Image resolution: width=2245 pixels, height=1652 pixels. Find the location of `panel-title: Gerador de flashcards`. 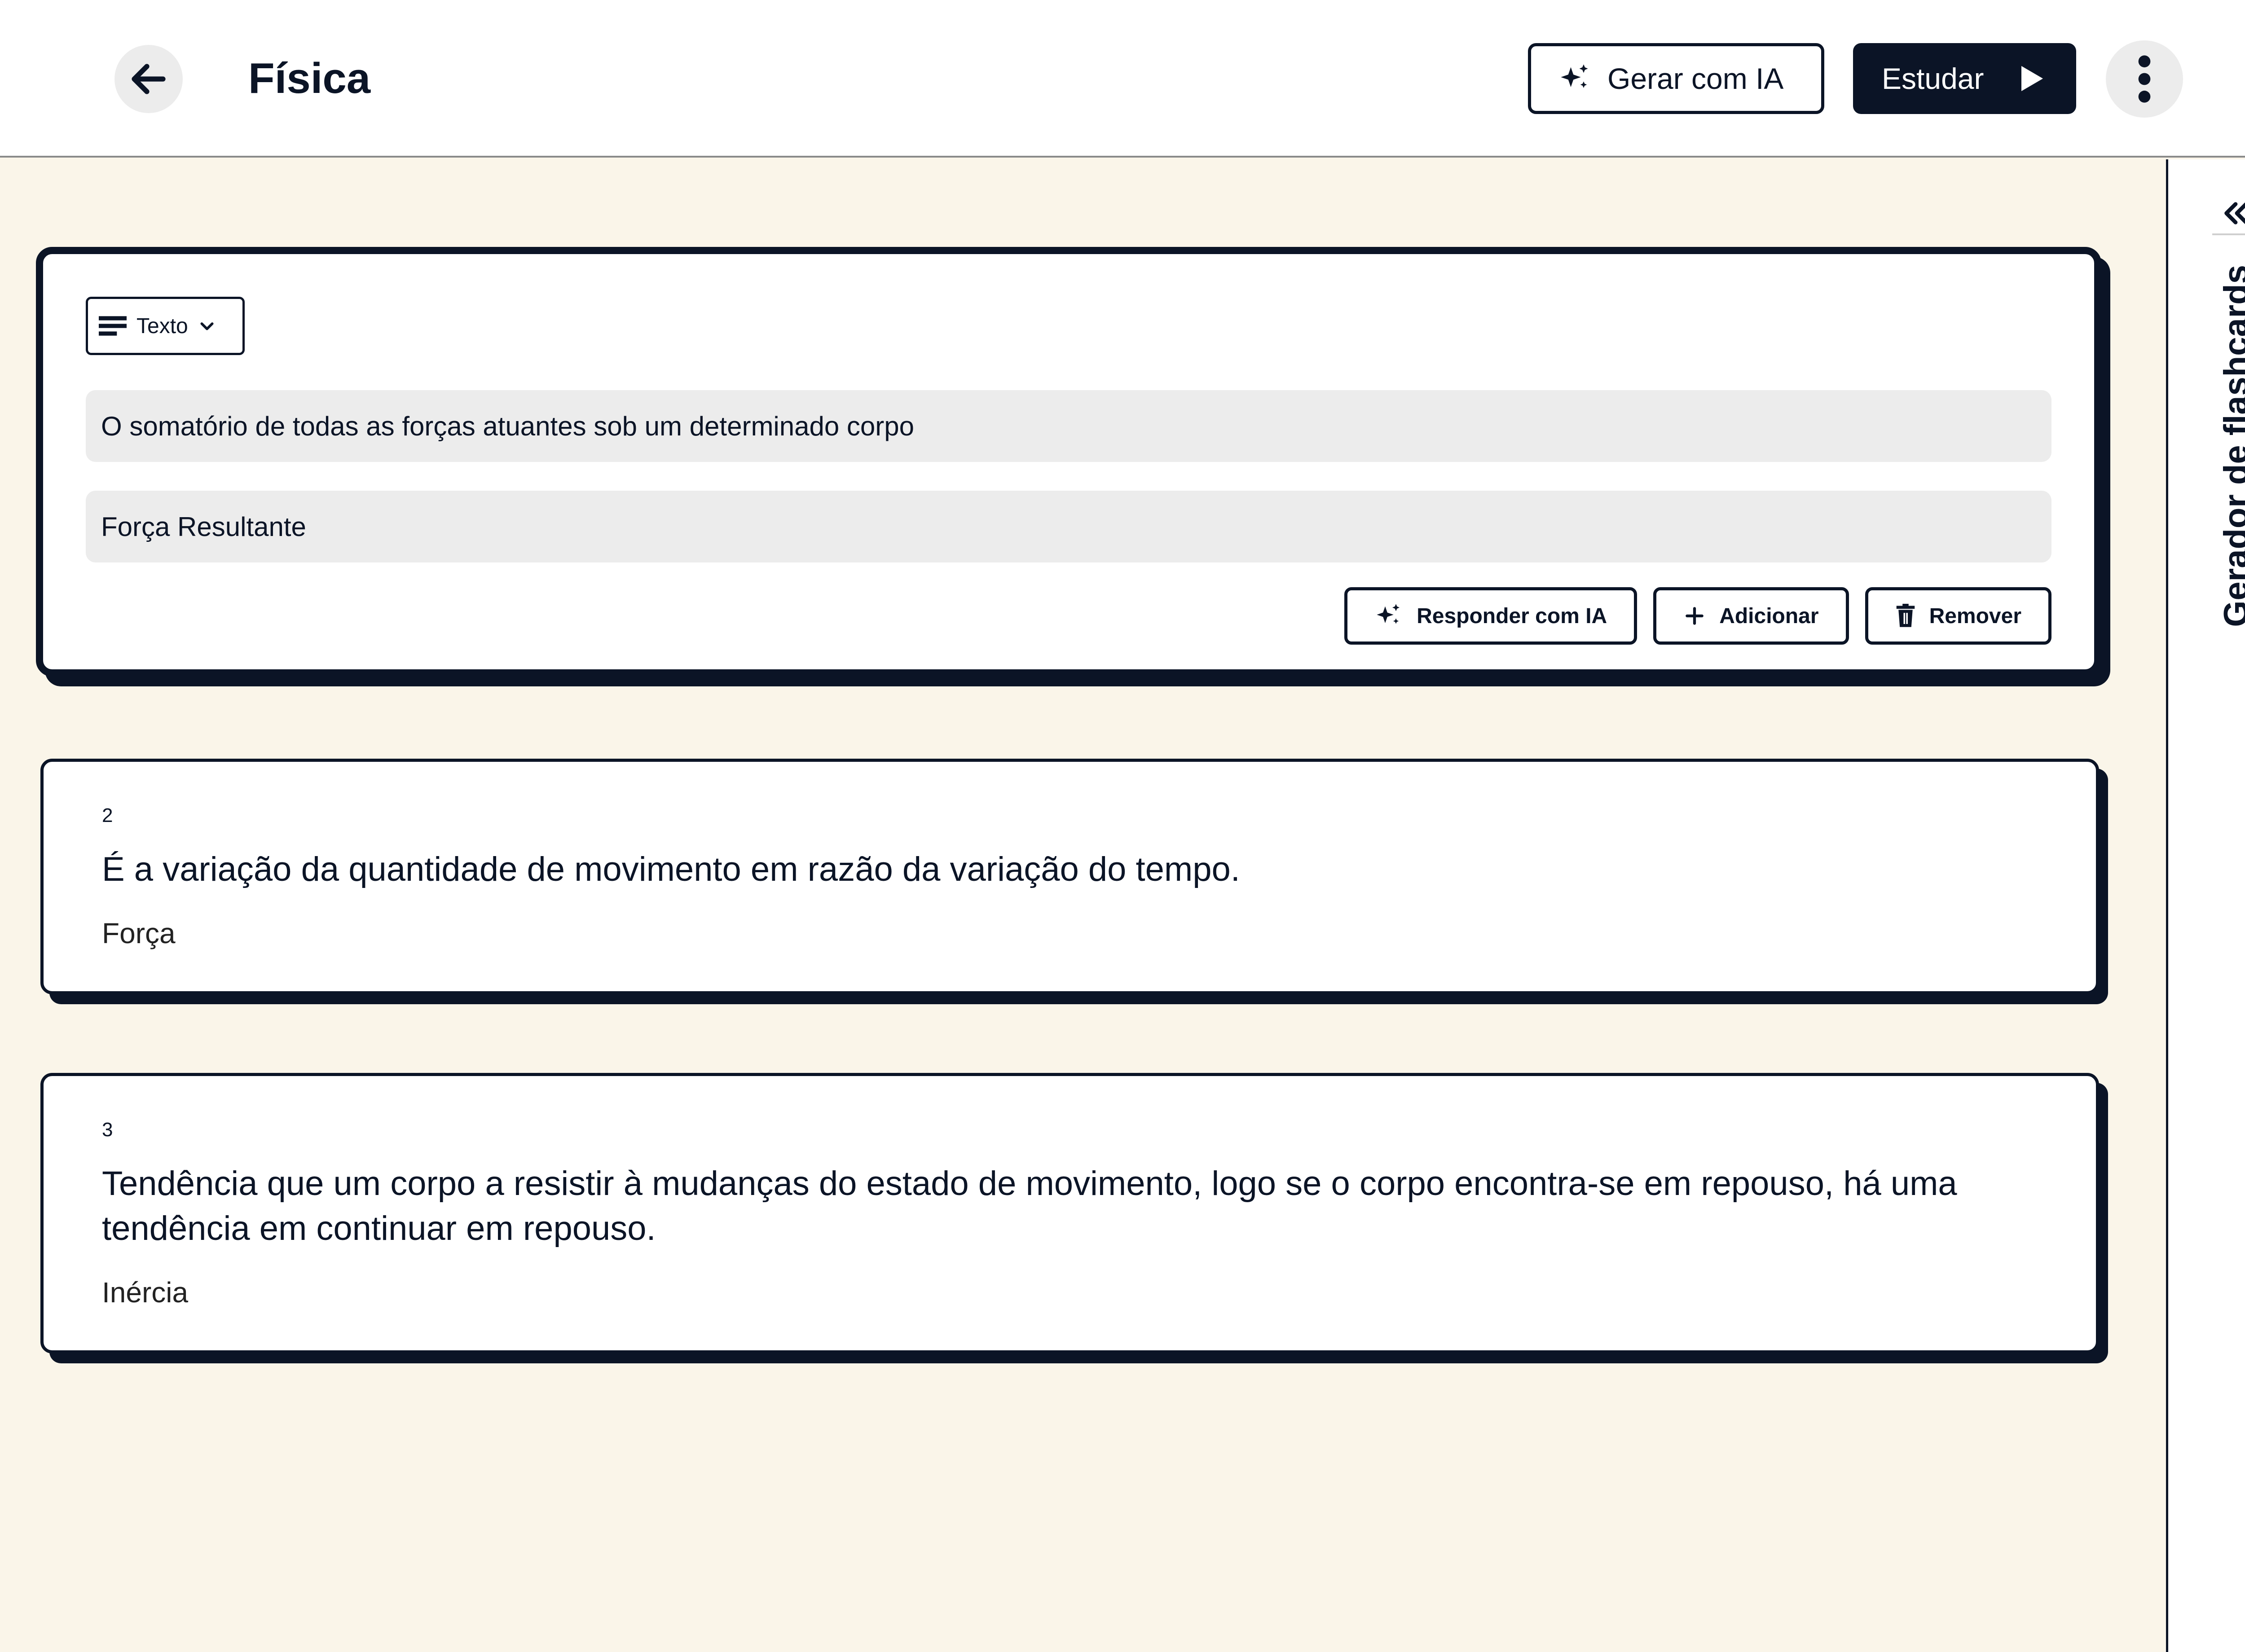

panel-title: Gerador de flashcards is located at coordinates (2231, 446).